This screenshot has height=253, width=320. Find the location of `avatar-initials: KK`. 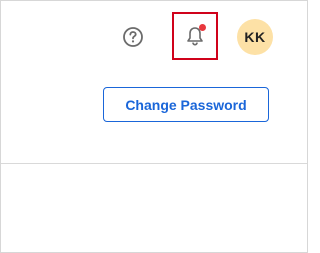

avatar-initials: KK is located at coordinates (255, 37).